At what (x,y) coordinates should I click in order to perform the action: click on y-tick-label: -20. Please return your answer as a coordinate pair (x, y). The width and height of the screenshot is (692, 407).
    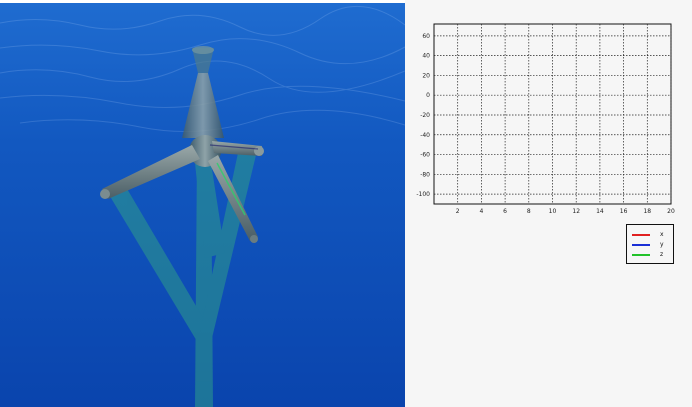
    Looking at the image, I should click on (425, 115).